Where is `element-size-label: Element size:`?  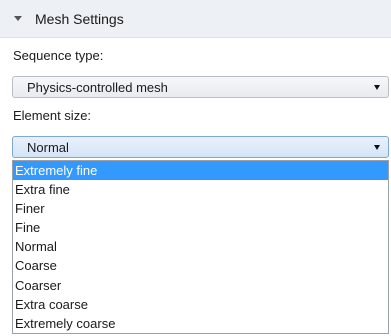 element-size-label: Element size: is located at coordinates (52, 115).